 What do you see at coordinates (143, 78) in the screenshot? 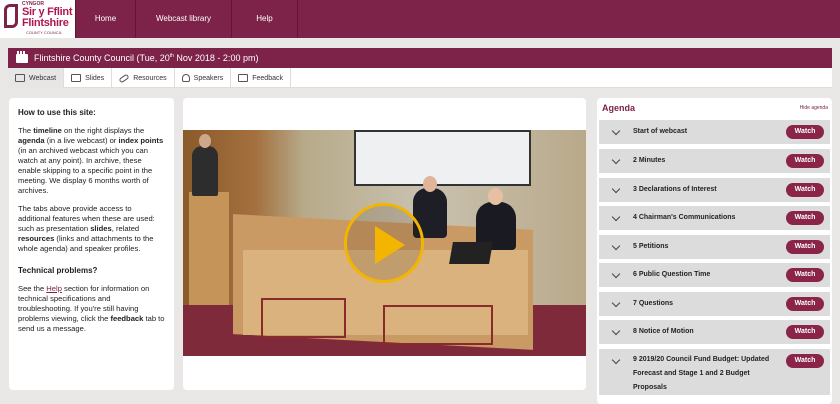
I see `tab-resources: Resources` at bounding box center [143, 78].